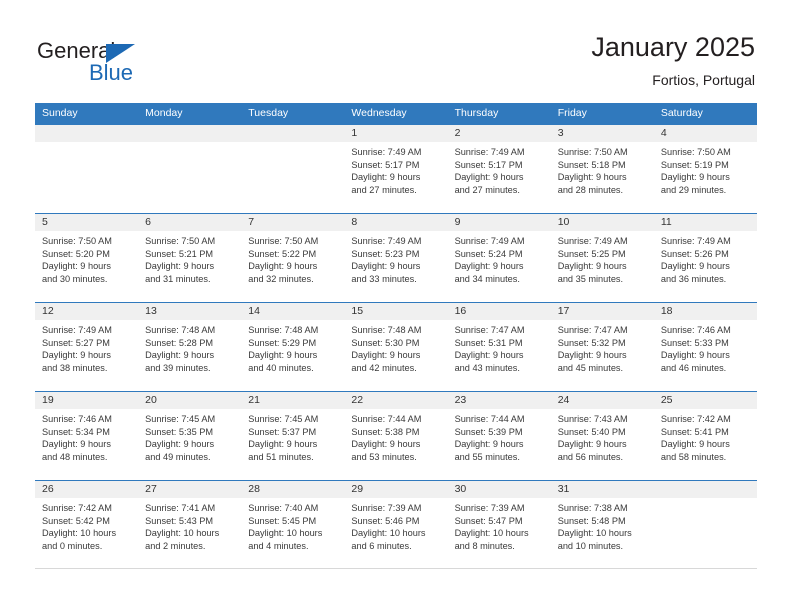  I want to click on daylight-text-line2: and 40 minutes., so click(281, 367).